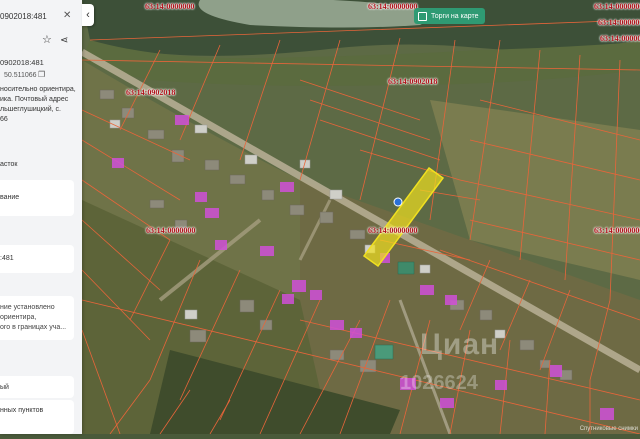 The width and height of the screenshot is (640, 439). What do you see at coordinates (22, 62) in the screenshot?
I see `cad-number: 0902018:481` at bounding box center [22, 62].